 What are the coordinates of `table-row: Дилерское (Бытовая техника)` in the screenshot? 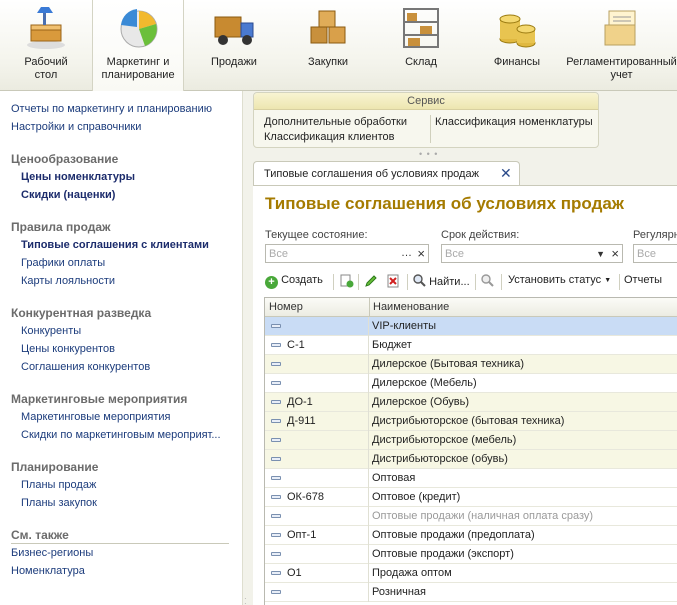 It's located at (471, 364).